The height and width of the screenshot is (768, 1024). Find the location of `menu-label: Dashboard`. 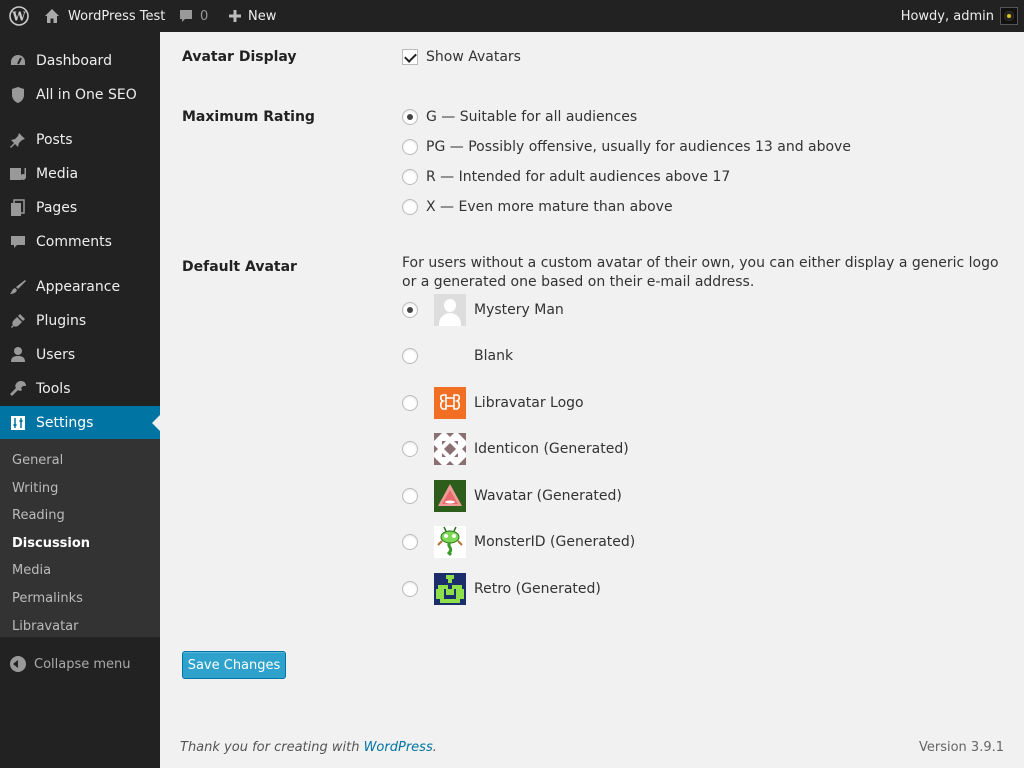

menu-label: Dashboard is located at coordinates (74, 61).